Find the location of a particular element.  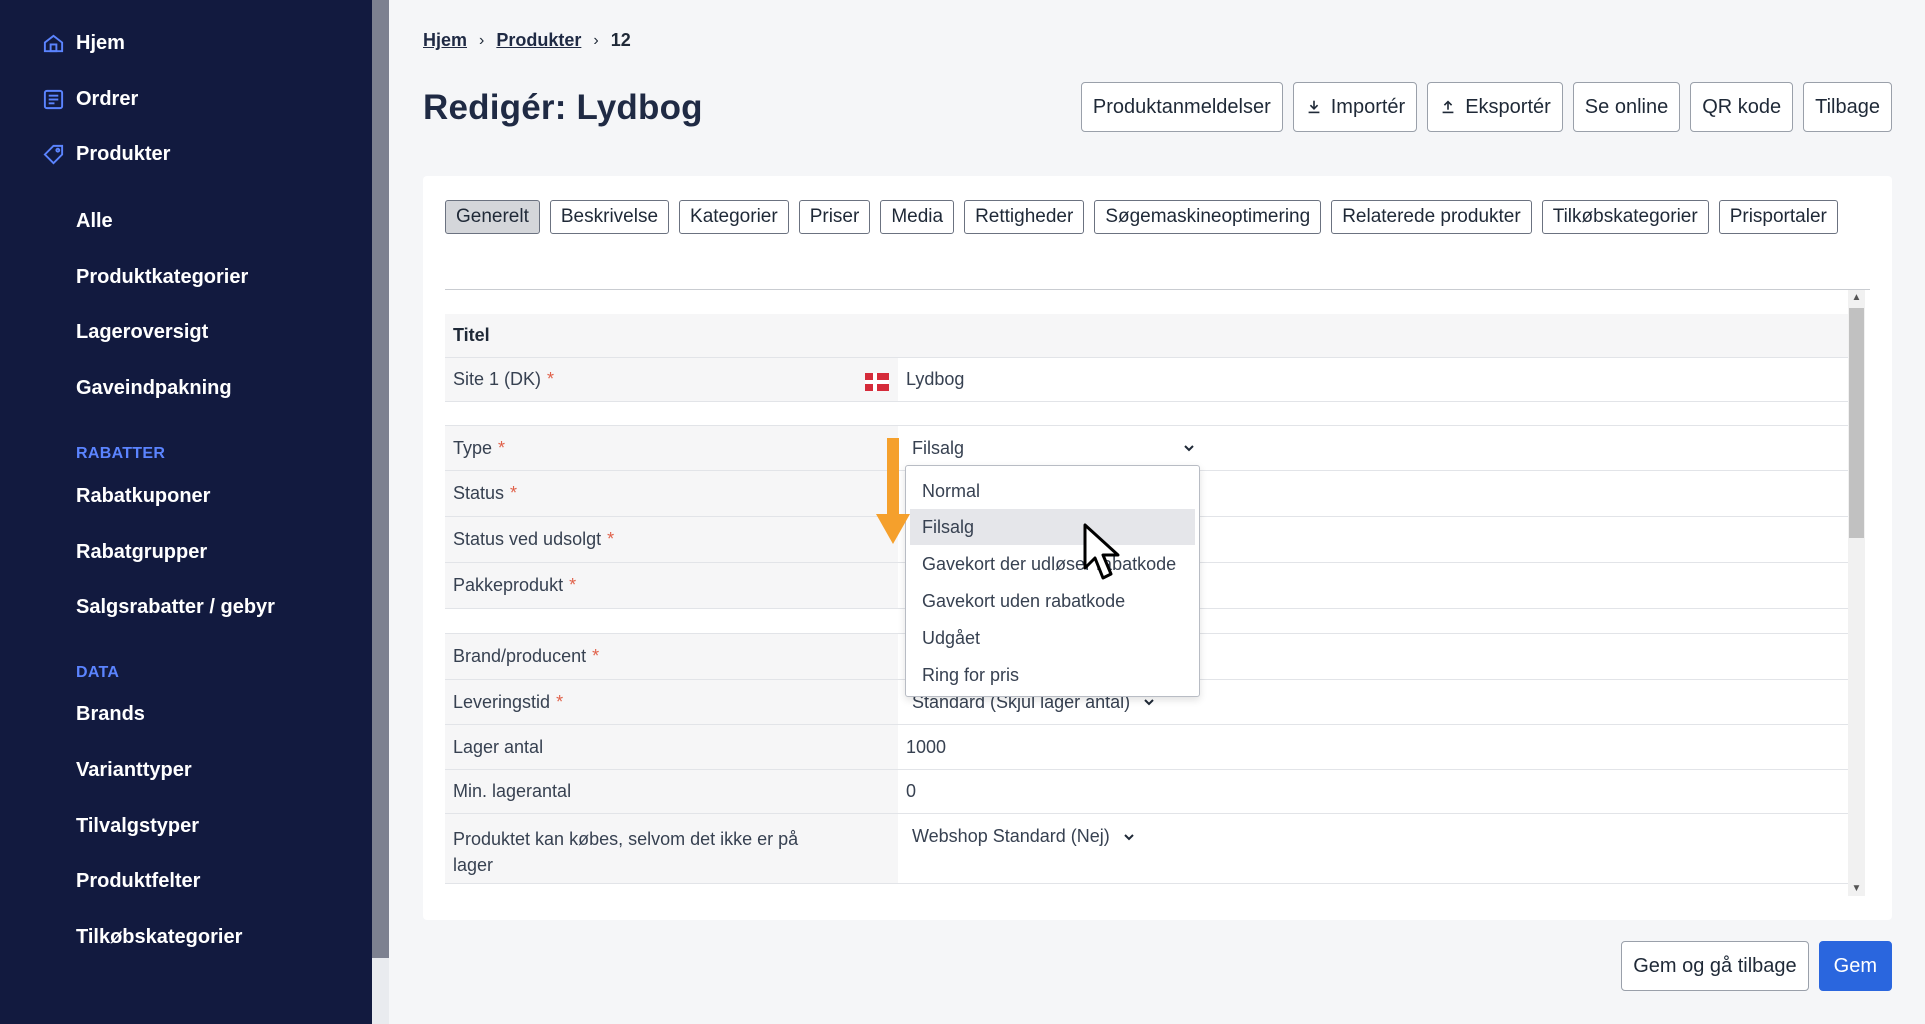

nav-item-product-categories: Produktkategorier is located at coordinates (186, 277).